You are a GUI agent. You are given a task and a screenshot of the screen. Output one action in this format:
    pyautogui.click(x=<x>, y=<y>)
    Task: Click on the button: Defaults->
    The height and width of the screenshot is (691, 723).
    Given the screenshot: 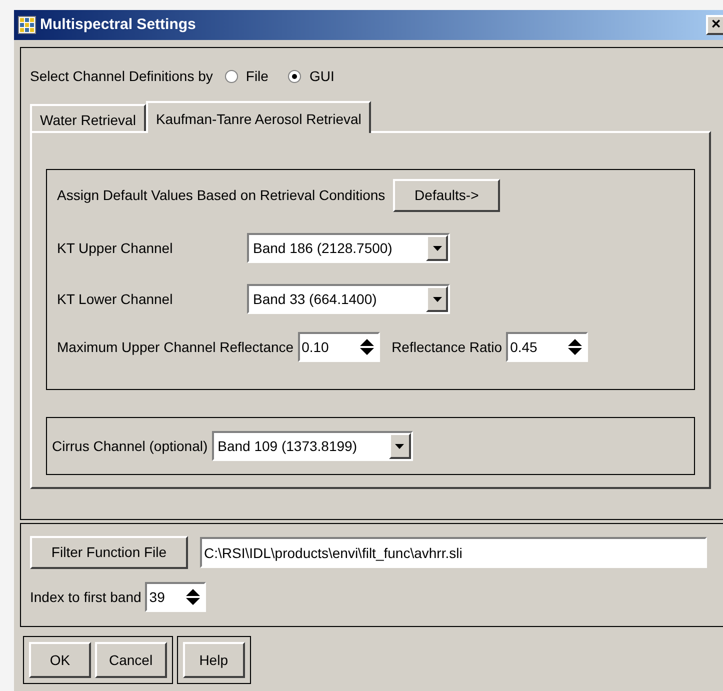 What is the action you would take?
    pyautogui.click(x=446, y=195)
    